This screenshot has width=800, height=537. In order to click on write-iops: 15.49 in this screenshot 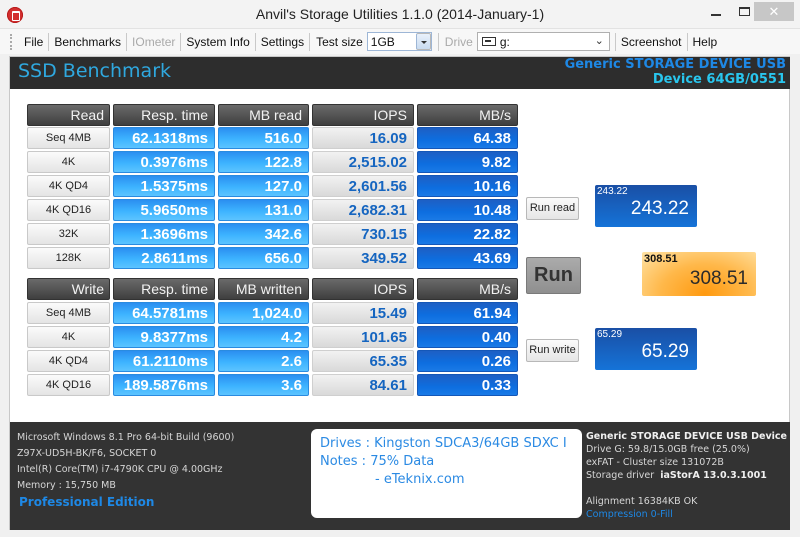, I will do `click(363, 313)`.